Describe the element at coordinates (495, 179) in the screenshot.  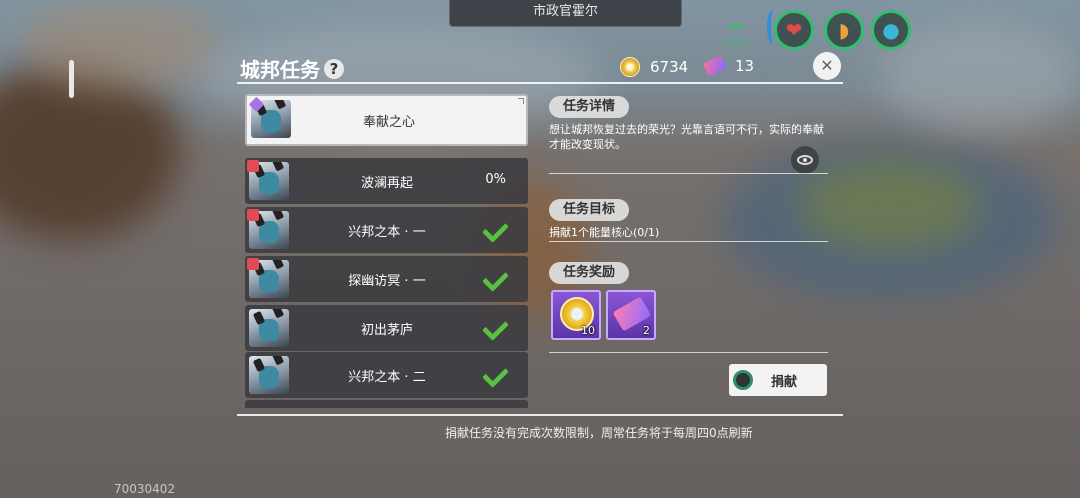
I see `quest-progress: 0%` at that location.